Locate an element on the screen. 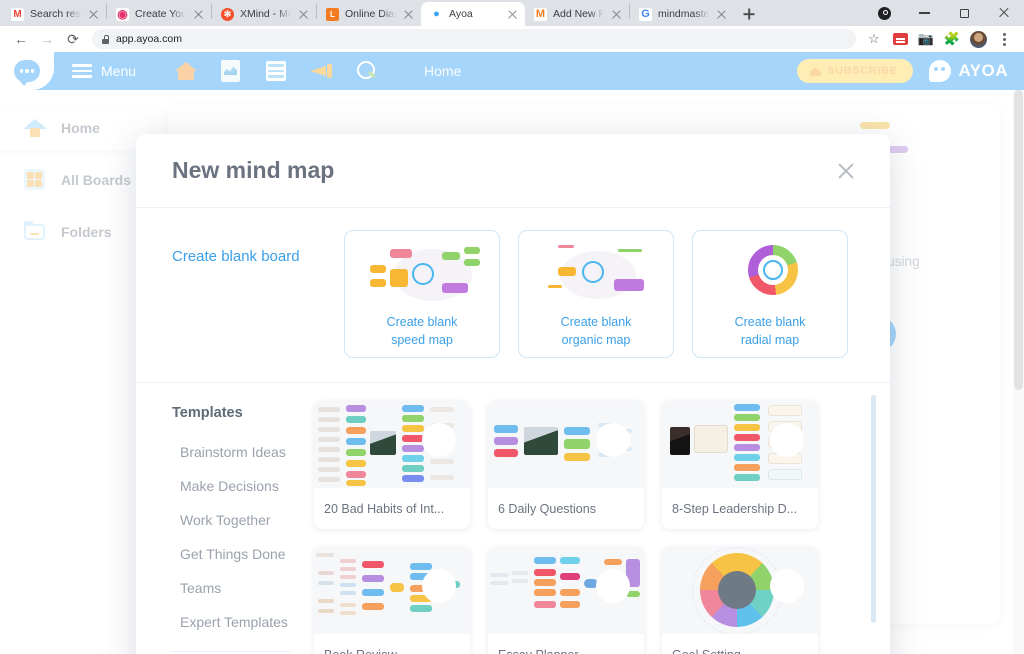  tab-title: Add New Post ‹ M is located at coordinates (578, 14).